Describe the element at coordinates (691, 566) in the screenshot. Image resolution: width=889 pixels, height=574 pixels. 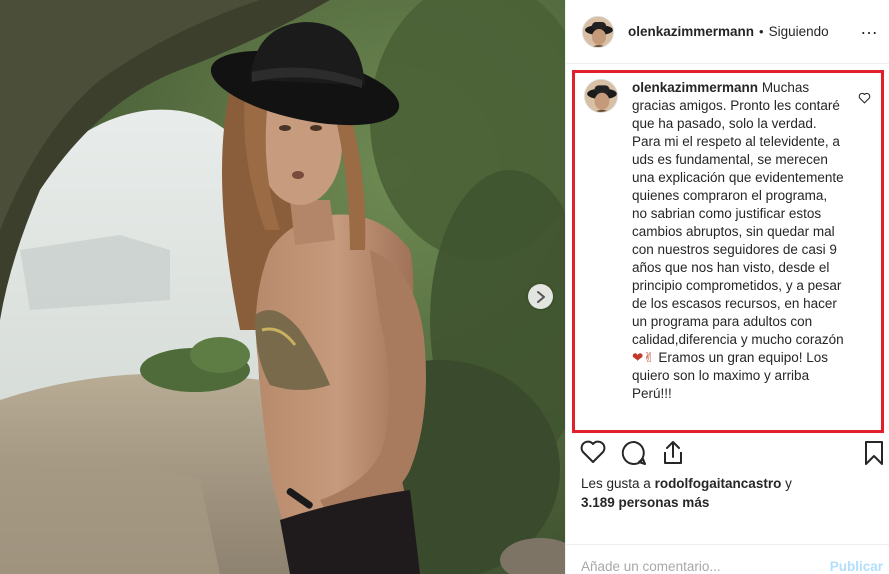
I see `comment-input` at that location.